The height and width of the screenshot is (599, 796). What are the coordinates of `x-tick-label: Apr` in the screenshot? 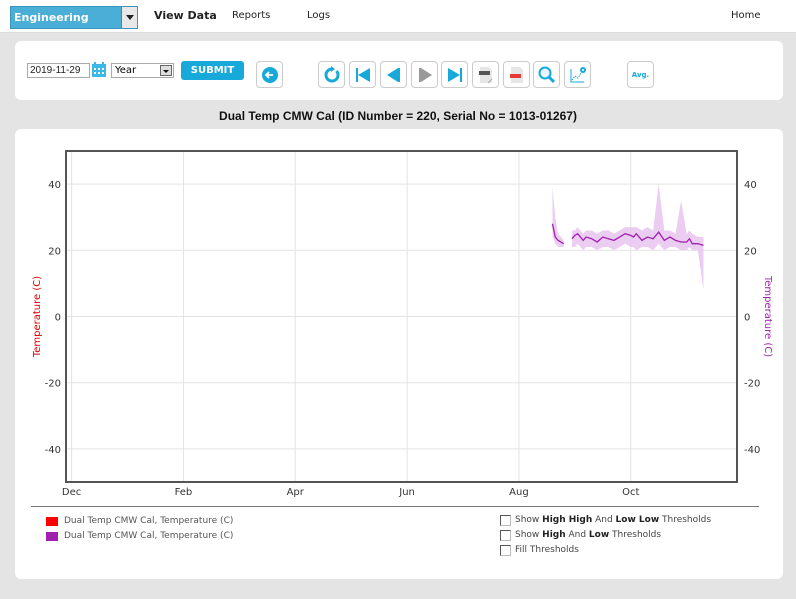 It's located at (296, 492).